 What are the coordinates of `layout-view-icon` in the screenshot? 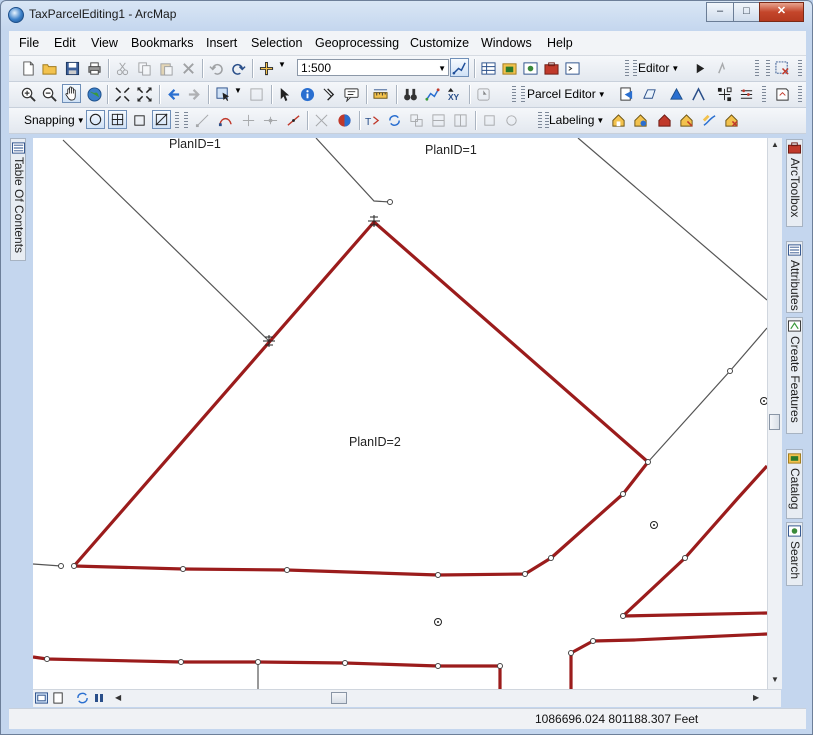 It's located at (58, 698).